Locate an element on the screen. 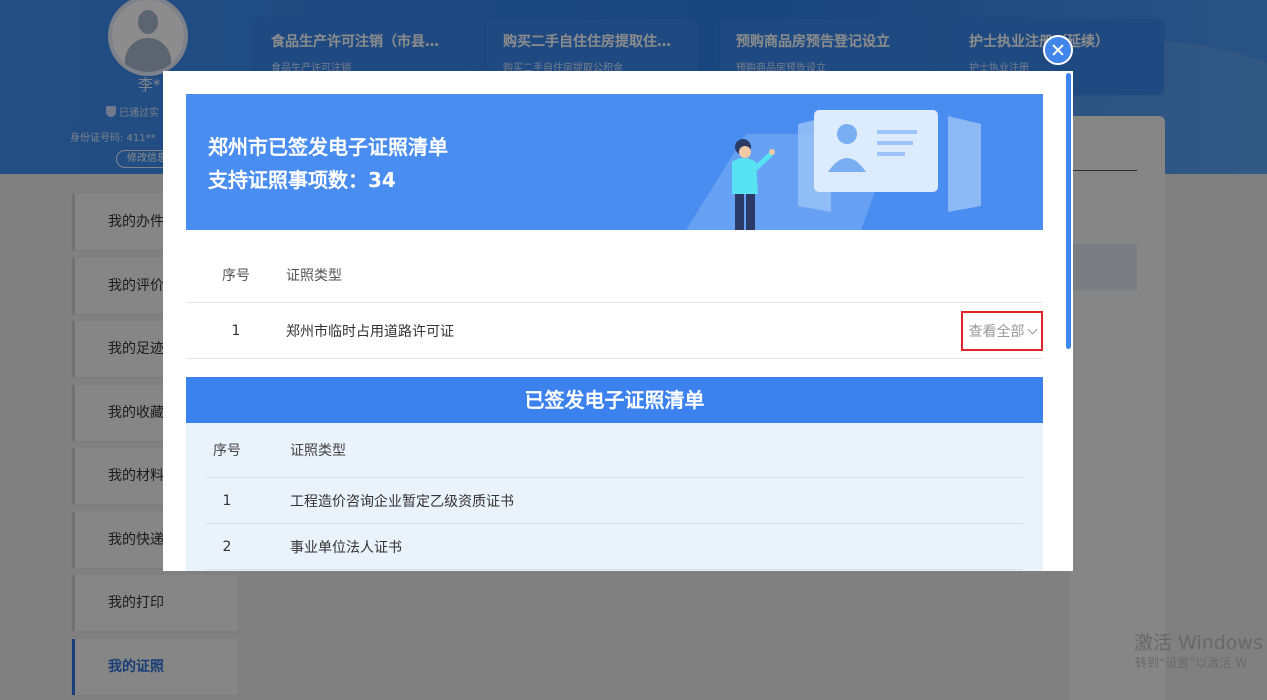 The width and height of the screenshot is (1267, 700). row-type: 工程造价咨询企业暂定乙级资质证书 is located at coordinates (402, 501).